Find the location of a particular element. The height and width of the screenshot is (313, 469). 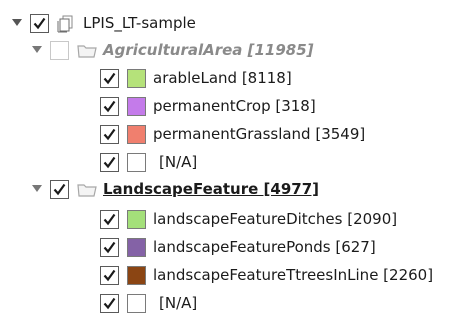

tree-item-row: permanentGrassland [3549] is located at coordinates (232, 134).